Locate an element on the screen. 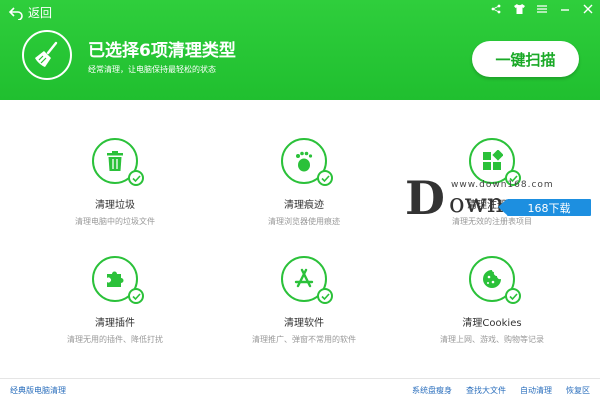 This screenshot has height=400, width=600. option-name: 清理插件 is located at coordinates (115, 323).